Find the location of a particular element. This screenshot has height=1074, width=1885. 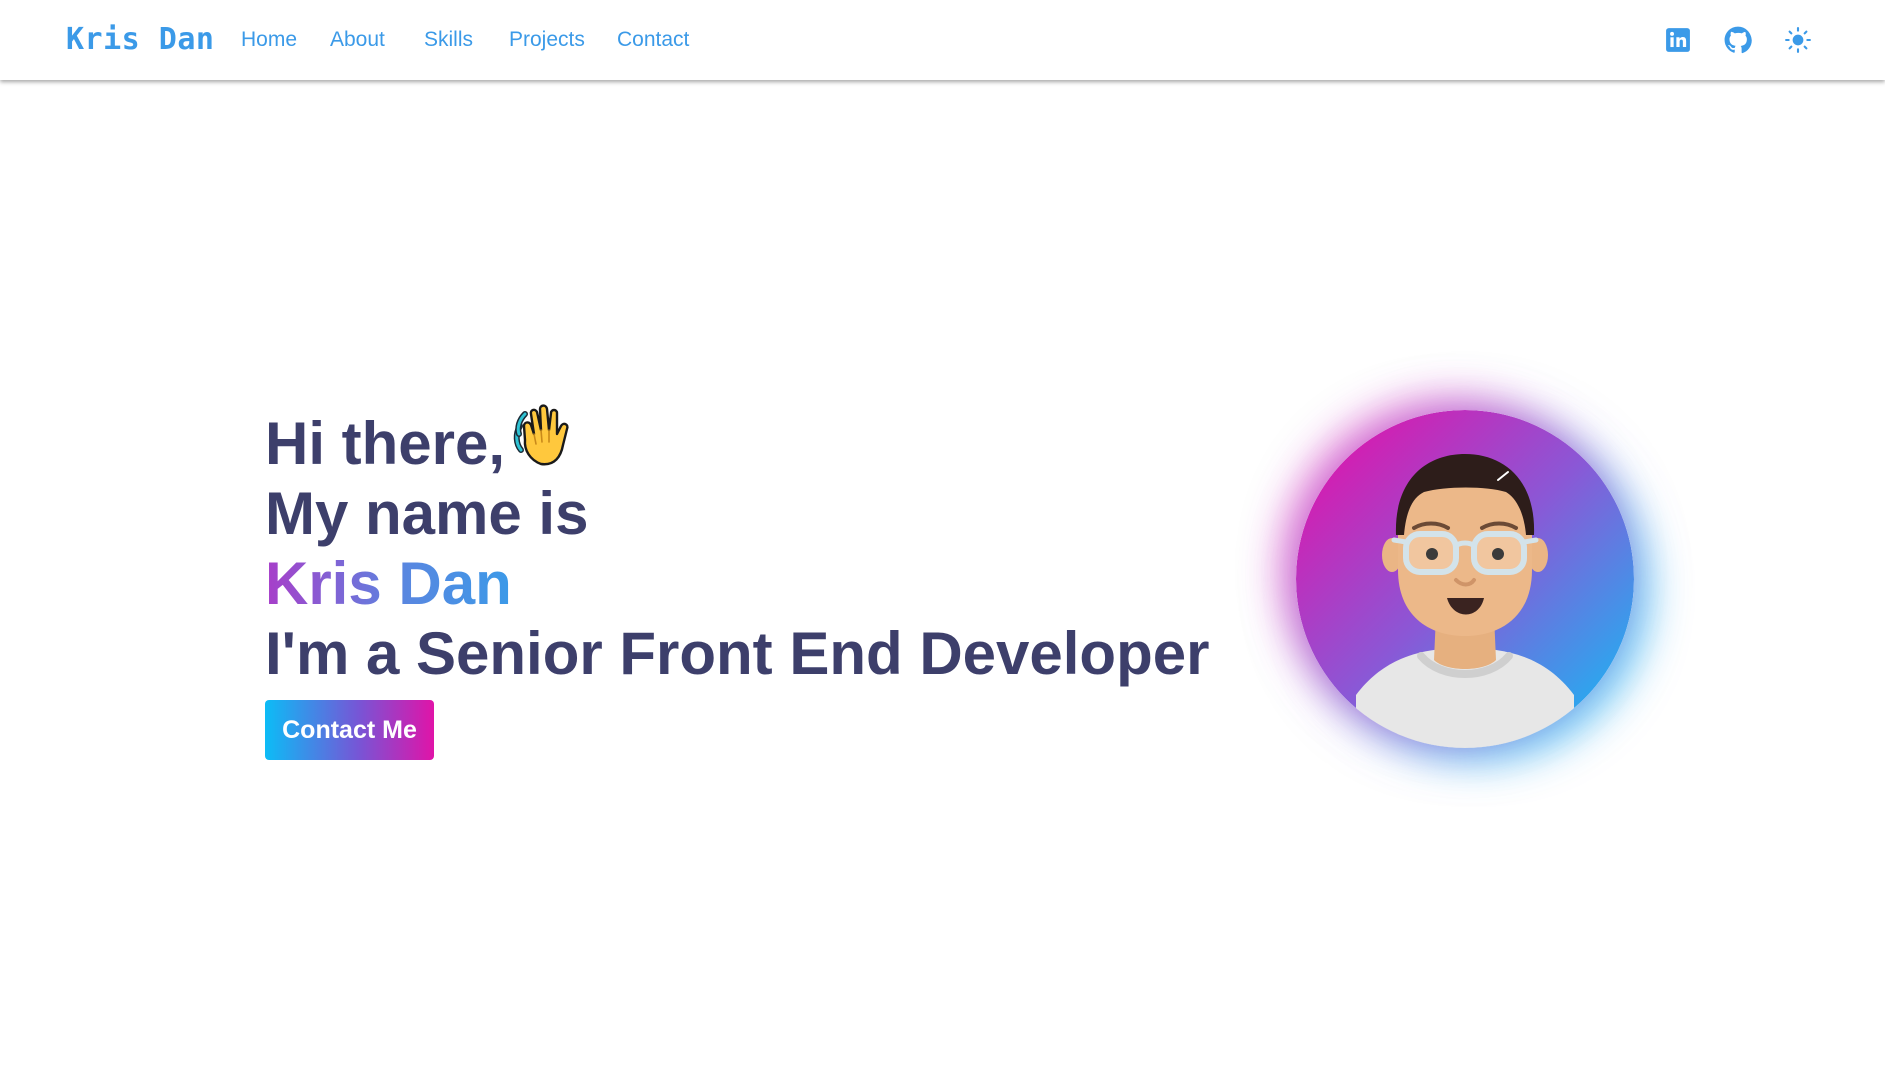

brand-logo: Kris Dan is located at coordinates (140, 39).